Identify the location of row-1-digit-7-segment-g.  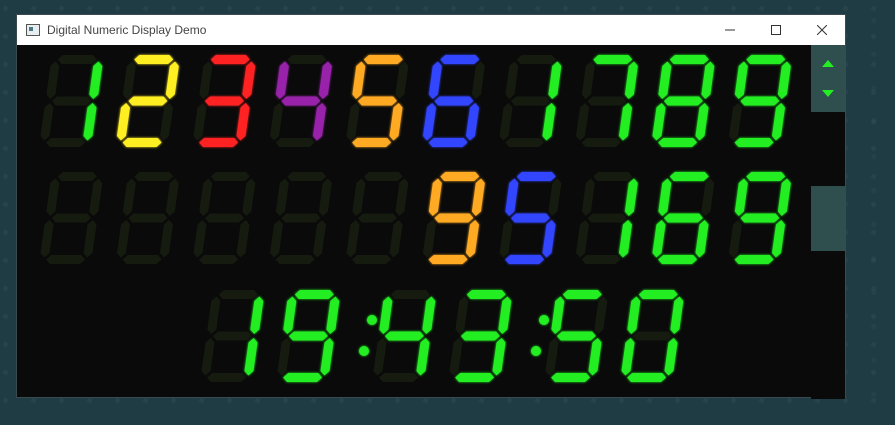
(607, 101).